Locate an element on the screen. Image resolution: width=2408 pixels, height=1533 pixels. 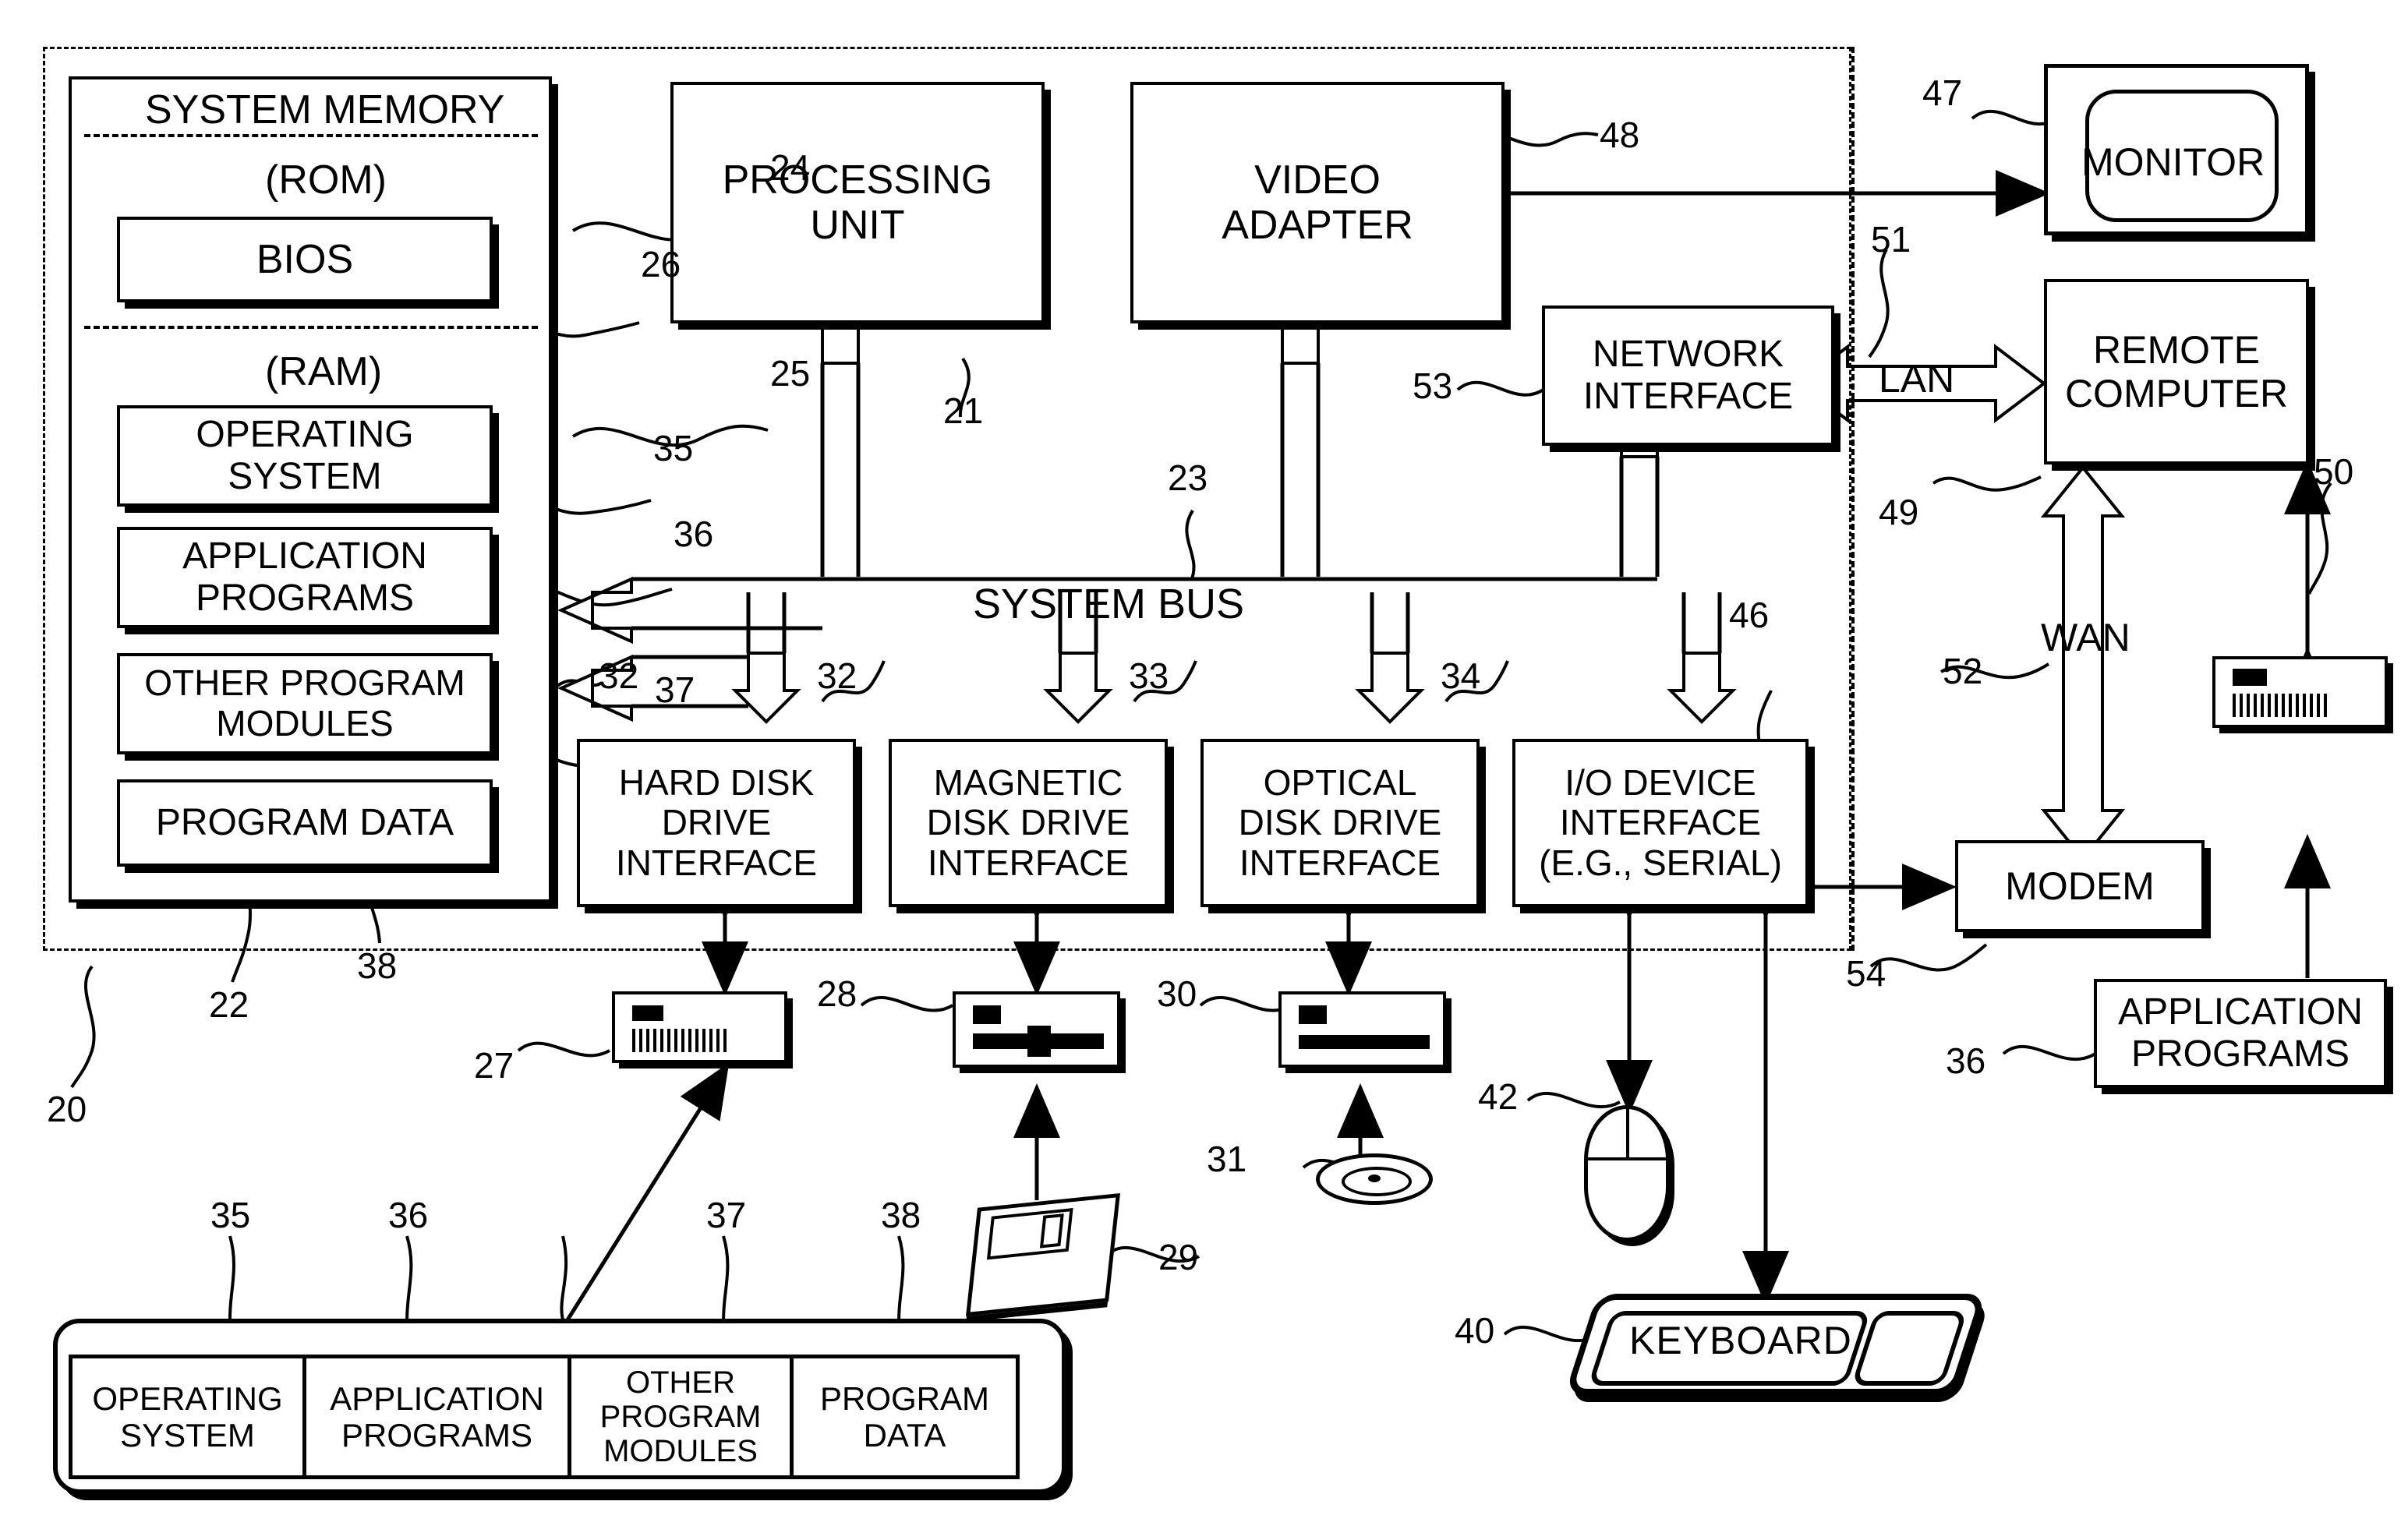
ref-numeral-46: 46 is located at coordinates (1749, 615).